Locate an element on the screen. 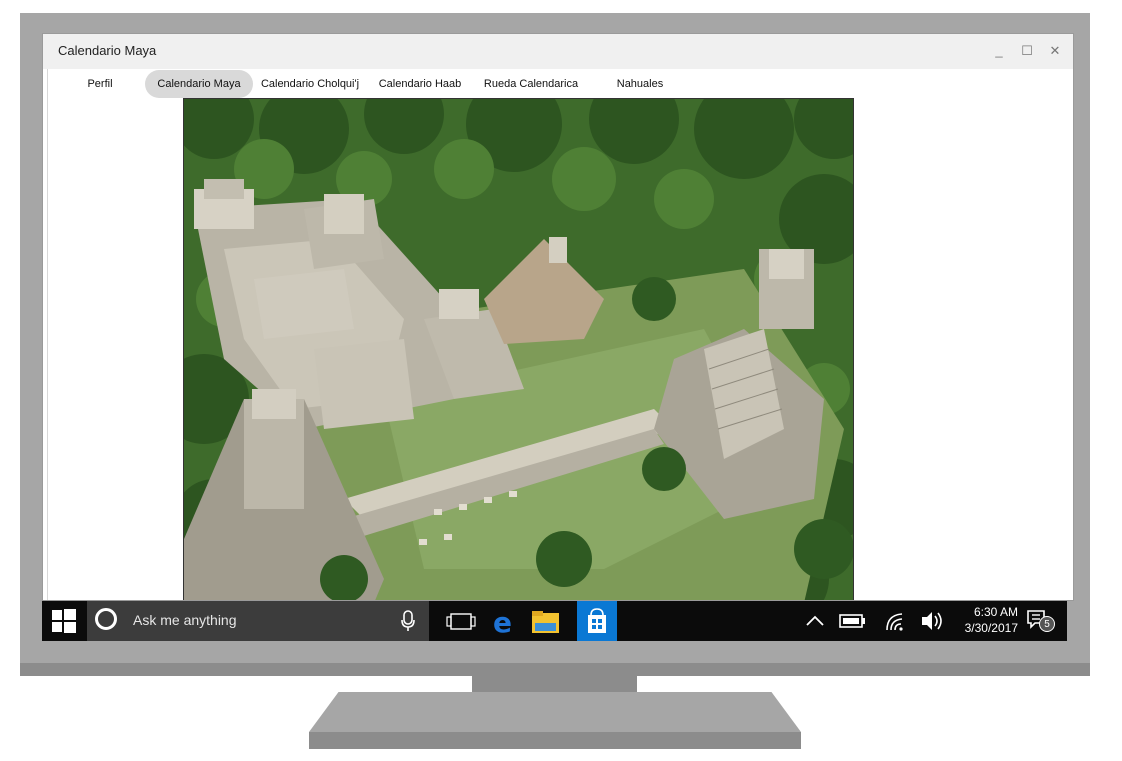  notification-count-badge: 5 is located at coordinates (1047, 624).